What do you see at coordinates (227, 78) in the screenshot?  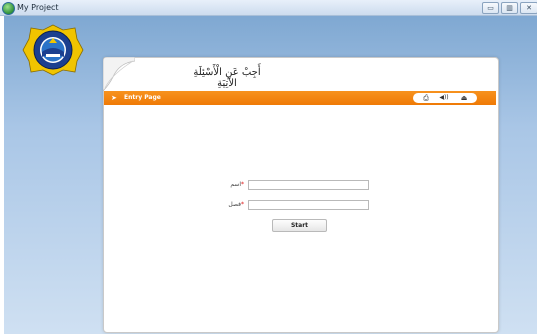 I see `page-title: أَجِبْ عَنِ الْأَسْئِلَةِ الآتِيَةِ` at bounding box center [227, 78].